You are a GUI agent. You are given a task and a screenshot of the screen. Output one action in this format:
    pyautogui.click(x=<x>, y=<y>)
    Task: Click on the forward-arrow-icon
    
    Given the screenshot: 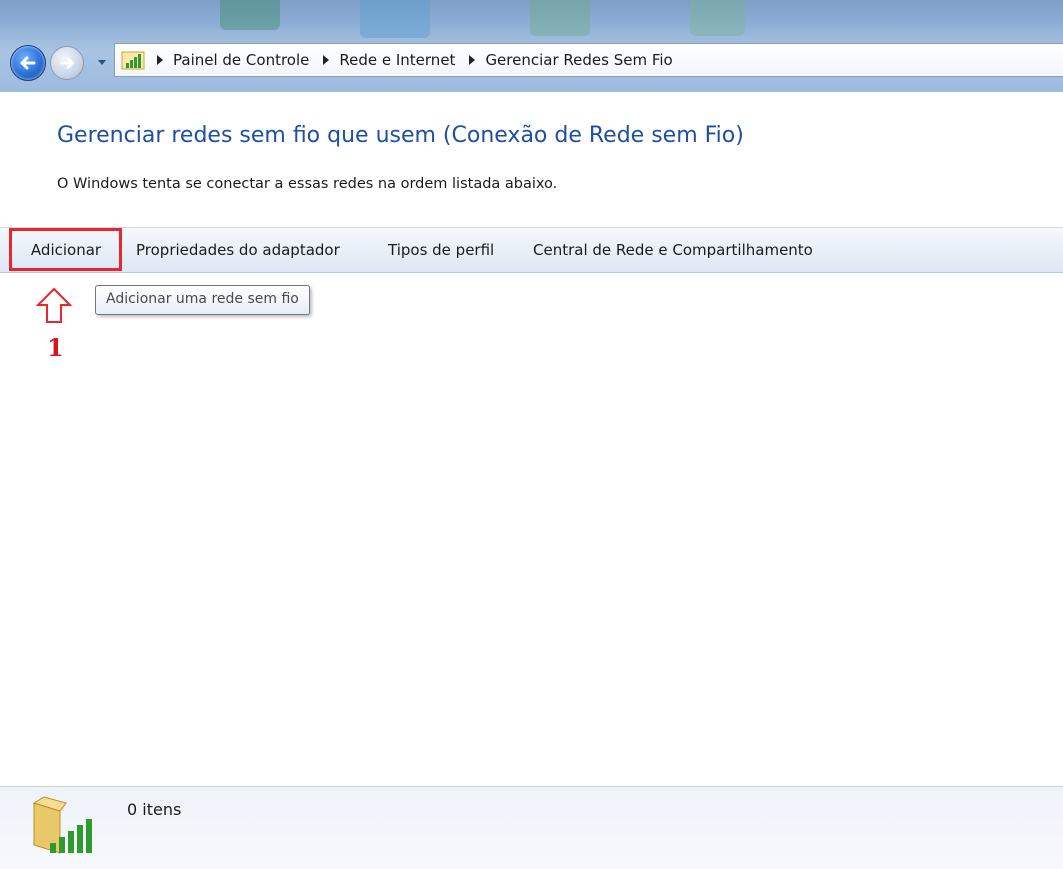 What is the action you would take?
    pyautogui.click(x=67, y=63)
    